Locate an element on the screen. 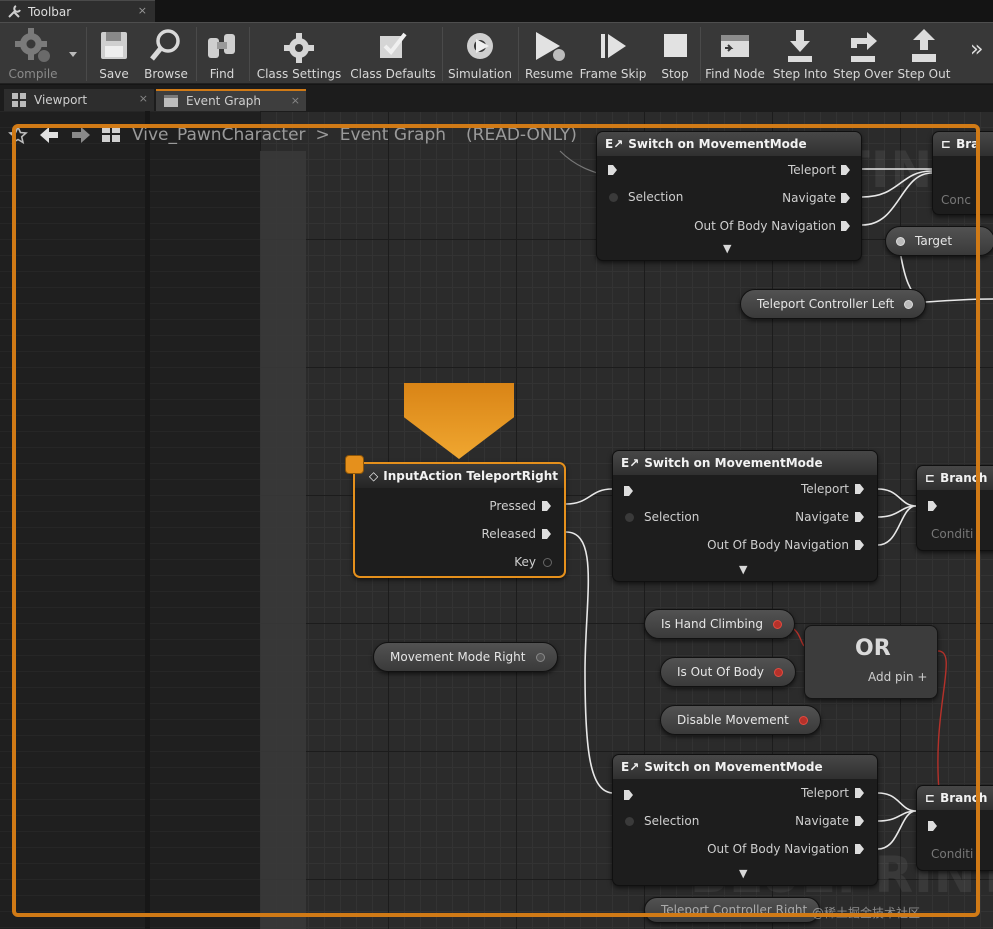 This screenshot has height=929, width=993. toolbar-separator is located at coordinates (442, 54).